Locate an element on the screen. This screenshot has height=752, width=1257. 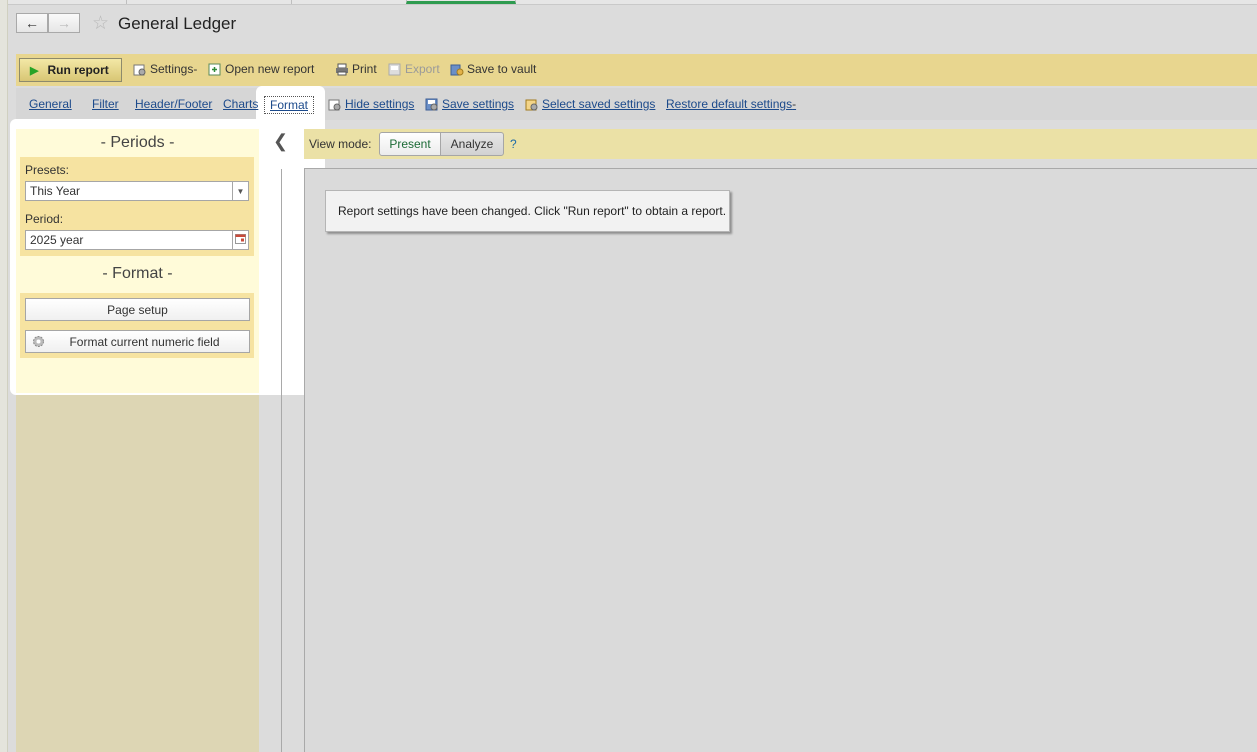
view-mode-help-link: ? is located at coordinates (513, 144).